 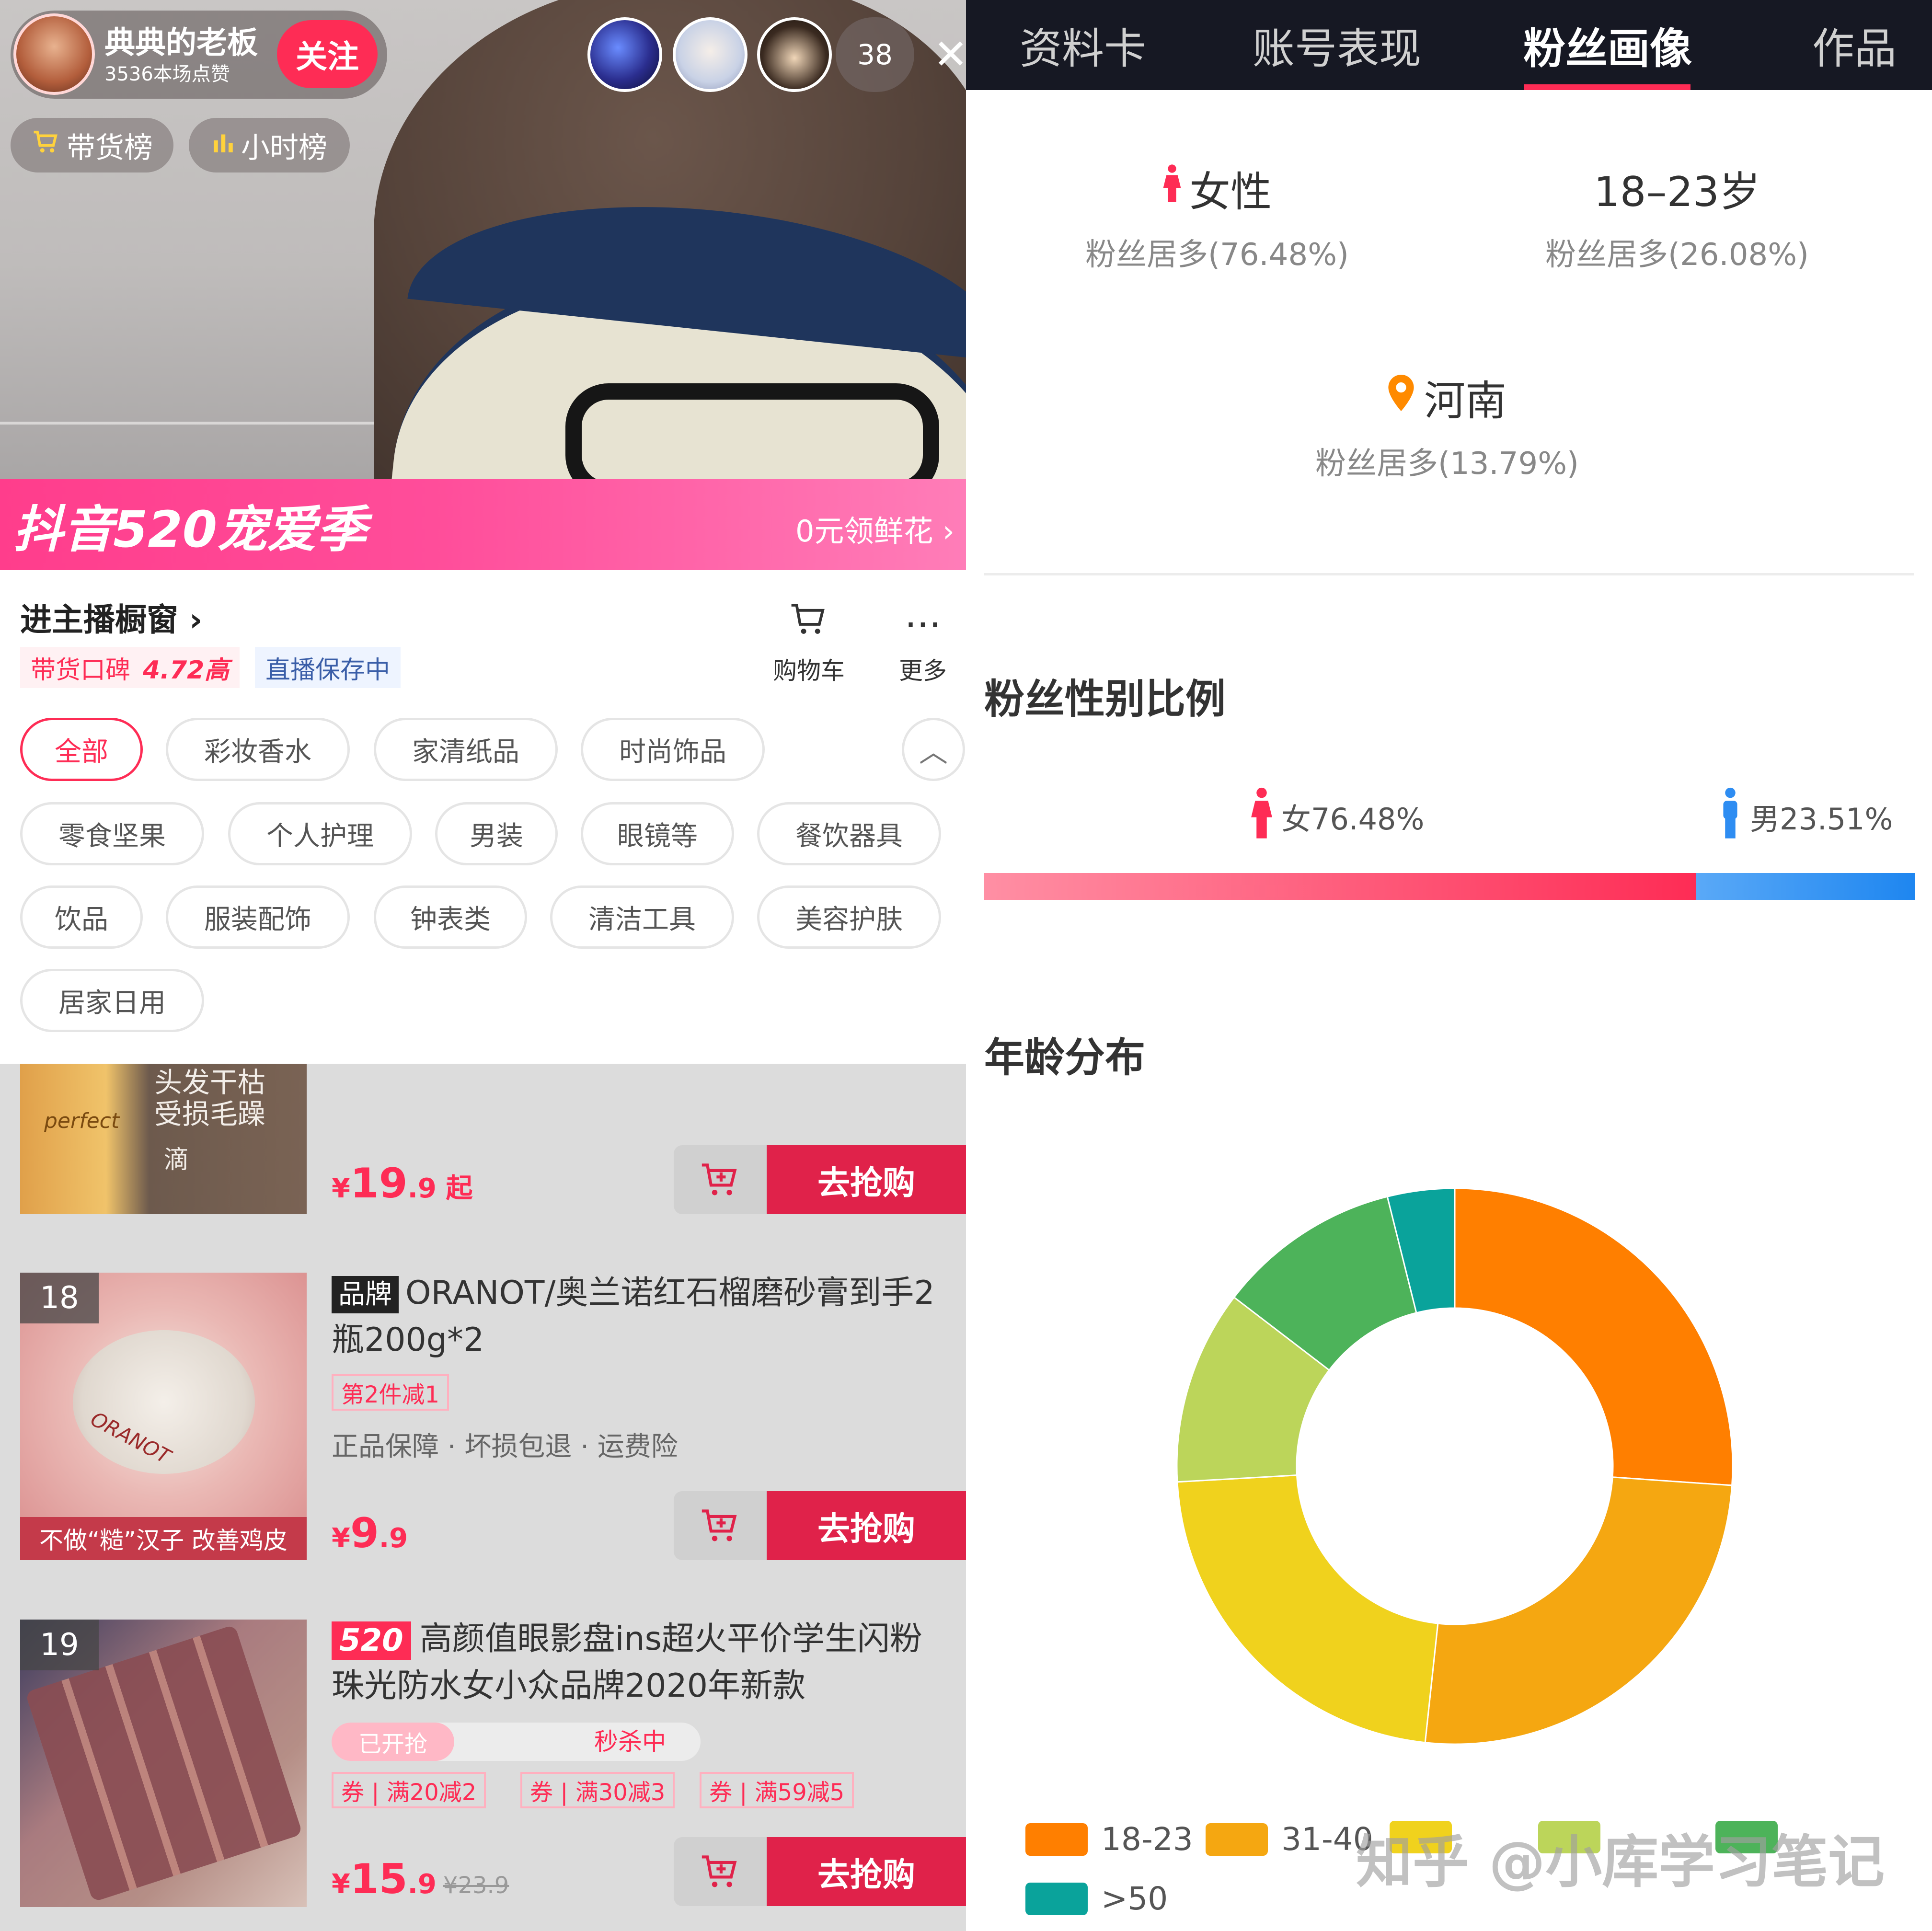 I want to click on sales-rank-chip: 带货榜, so click(x=92, y=145).